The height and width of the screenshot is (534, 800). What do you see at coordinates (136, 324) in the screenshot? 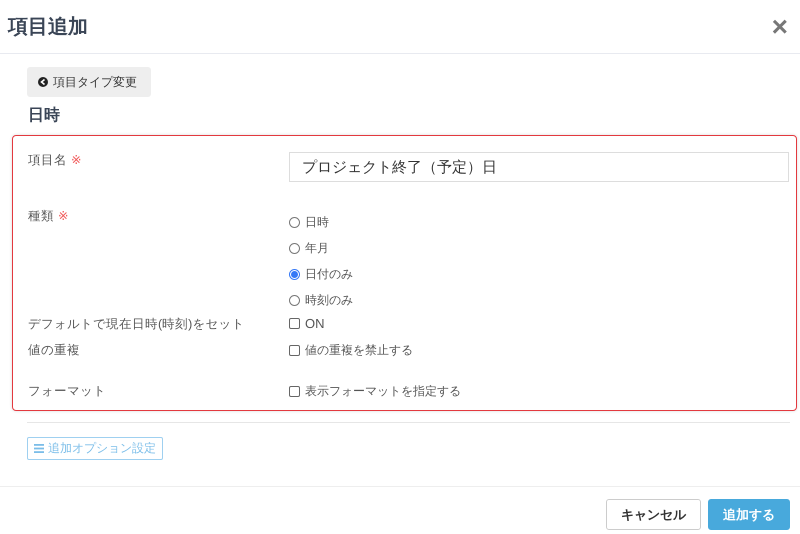
I see `field-label: デフォルトで現在日時(時刻)をセット` at bounding box center [136, 324].